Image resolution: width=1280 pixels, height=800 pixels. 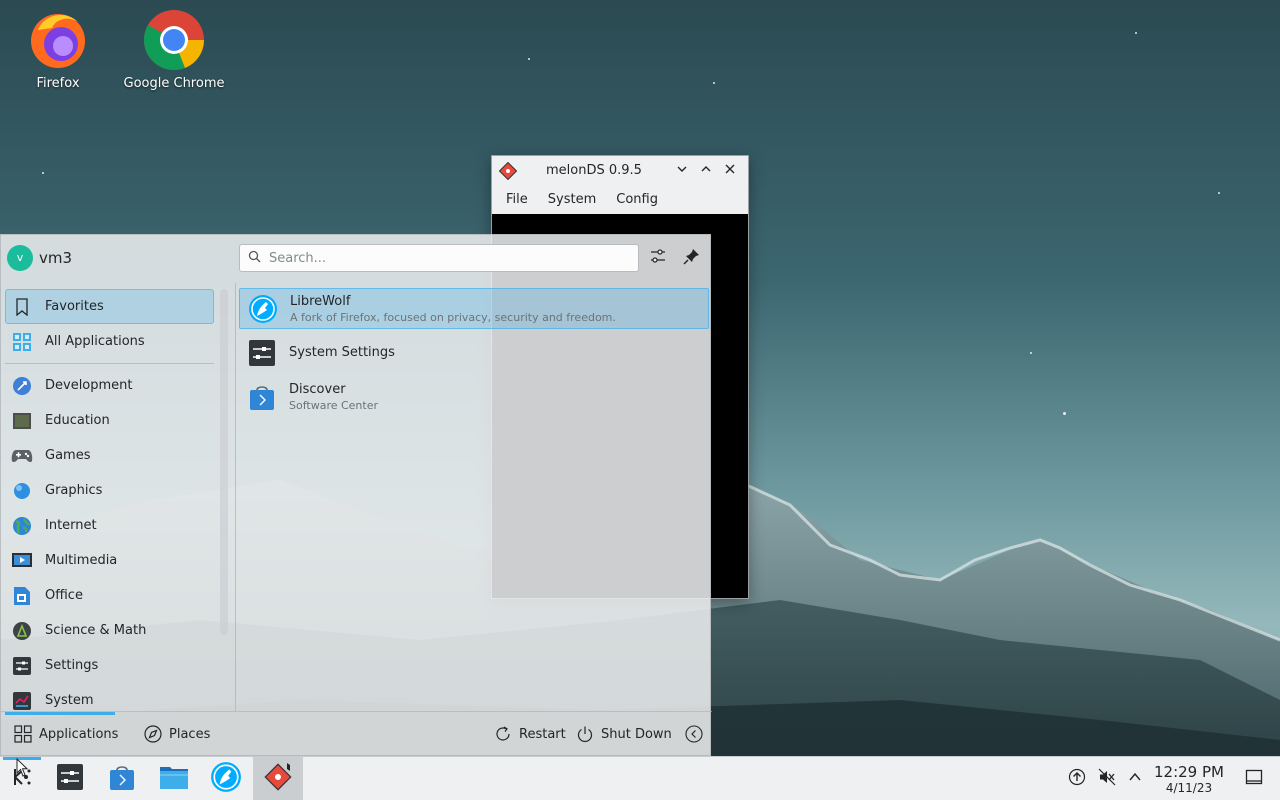 I want to click on taskbar-discover, so click(x=122, y=779).